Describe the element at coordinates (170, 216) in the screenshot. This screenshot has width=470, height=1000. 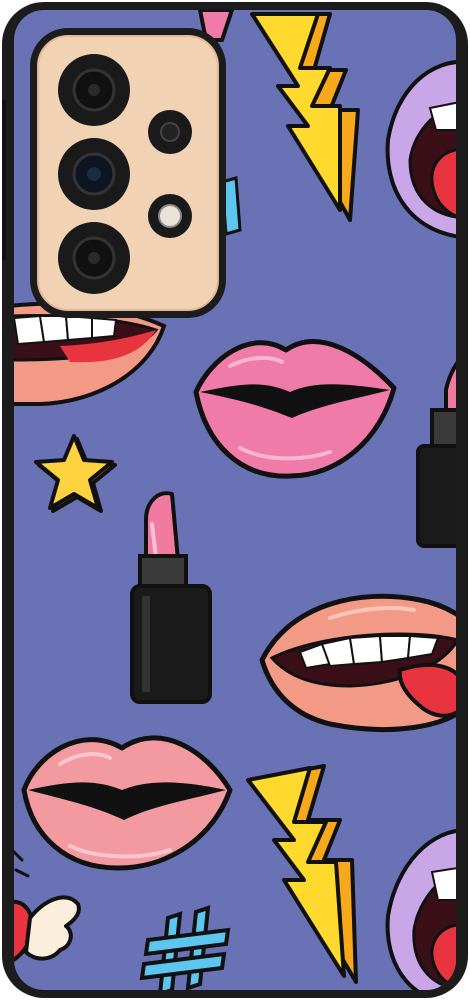
I see `flash-icon` at that location.